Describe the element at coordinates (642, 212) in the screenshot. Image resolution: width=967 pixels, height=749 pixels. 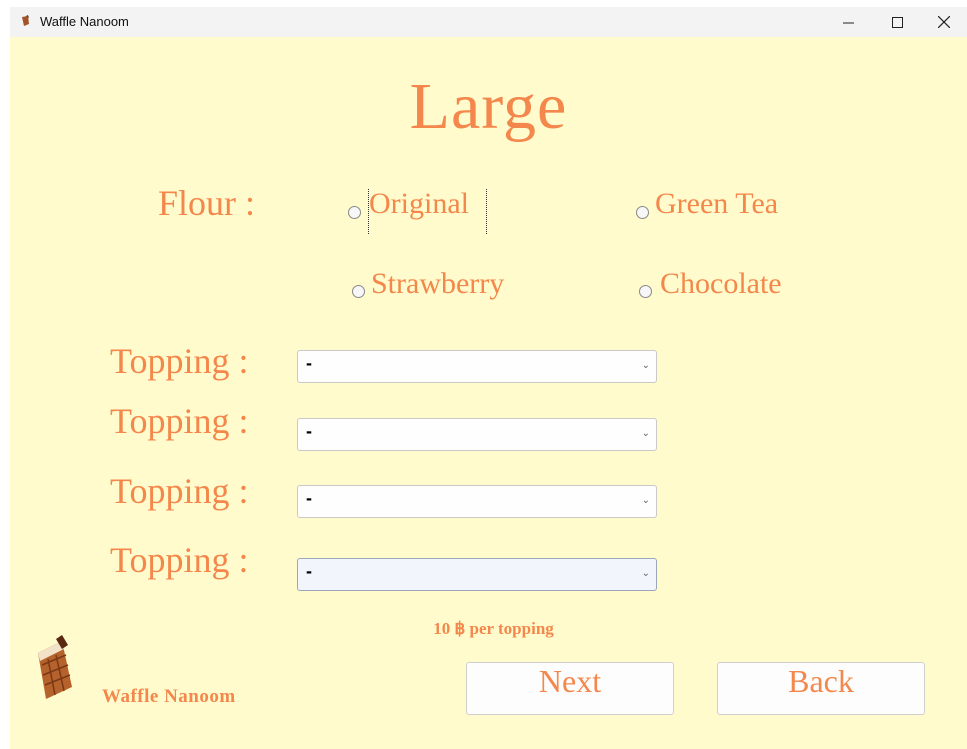
I see `flour-radio-green-tea` at that location.